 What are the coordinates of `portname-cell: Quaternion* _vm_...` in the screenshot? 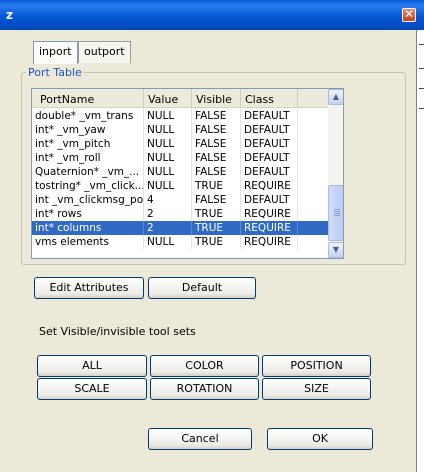 It's located at (88, 172).